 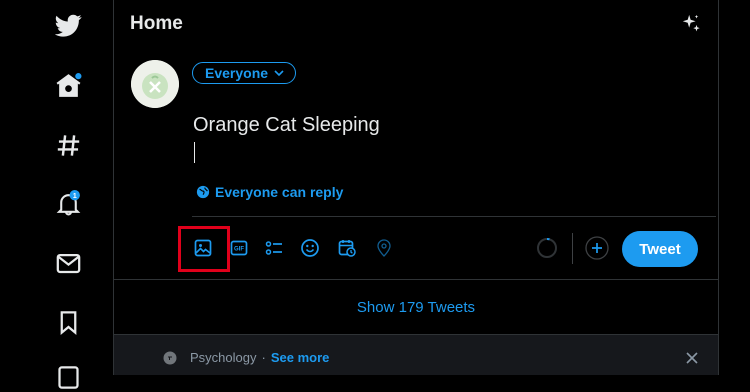 I want to click on avatar, so click(x=155, y=84).